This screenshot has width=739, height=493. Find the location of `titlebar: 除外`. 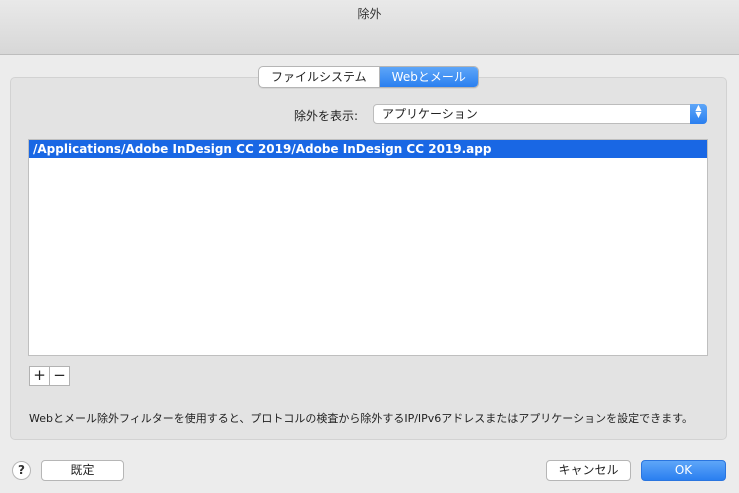

titlebar: 除外 is located at coordinates (369, 27).